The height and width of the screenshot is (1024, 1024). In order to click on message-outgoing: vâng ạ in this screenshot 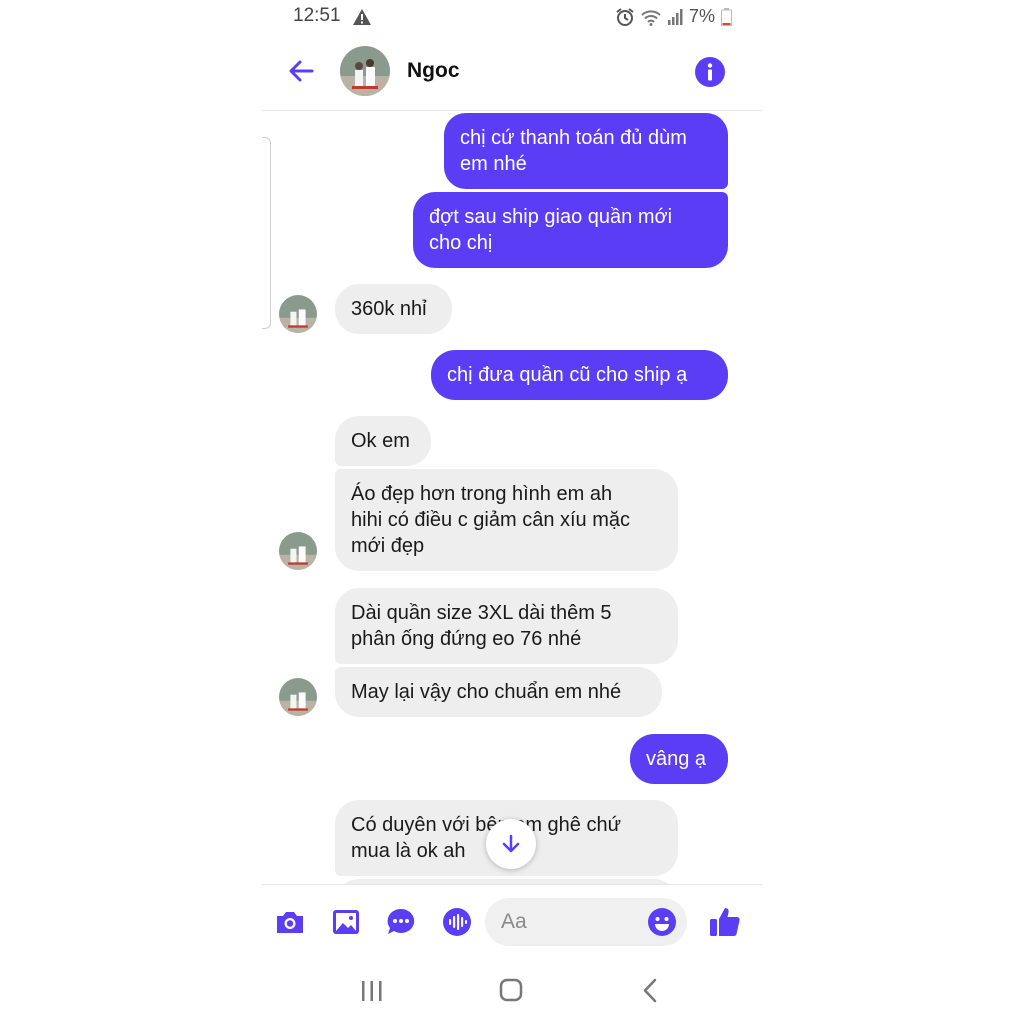, I will do `click(679, 759)`.